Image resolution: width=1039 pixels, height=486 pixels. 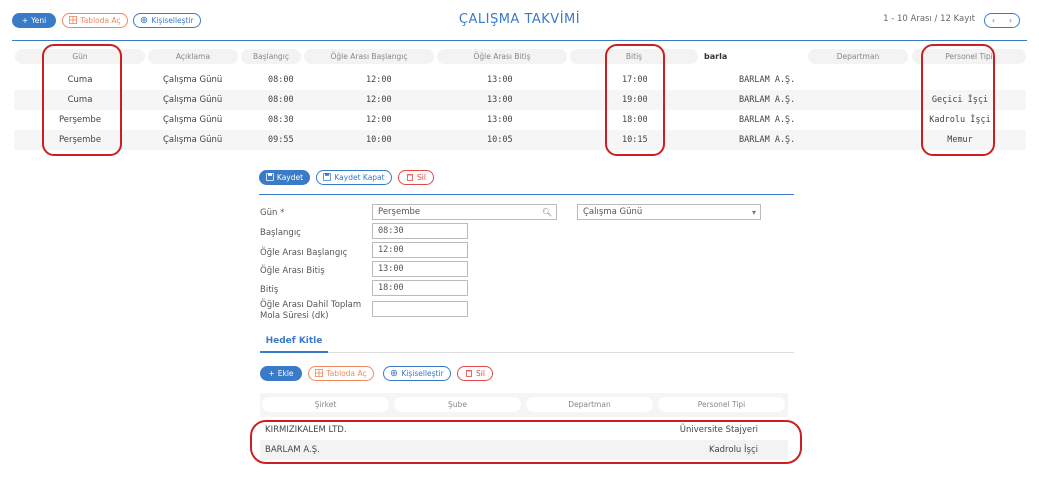 I want to click on gear-icon, so click(x=394, y=374).